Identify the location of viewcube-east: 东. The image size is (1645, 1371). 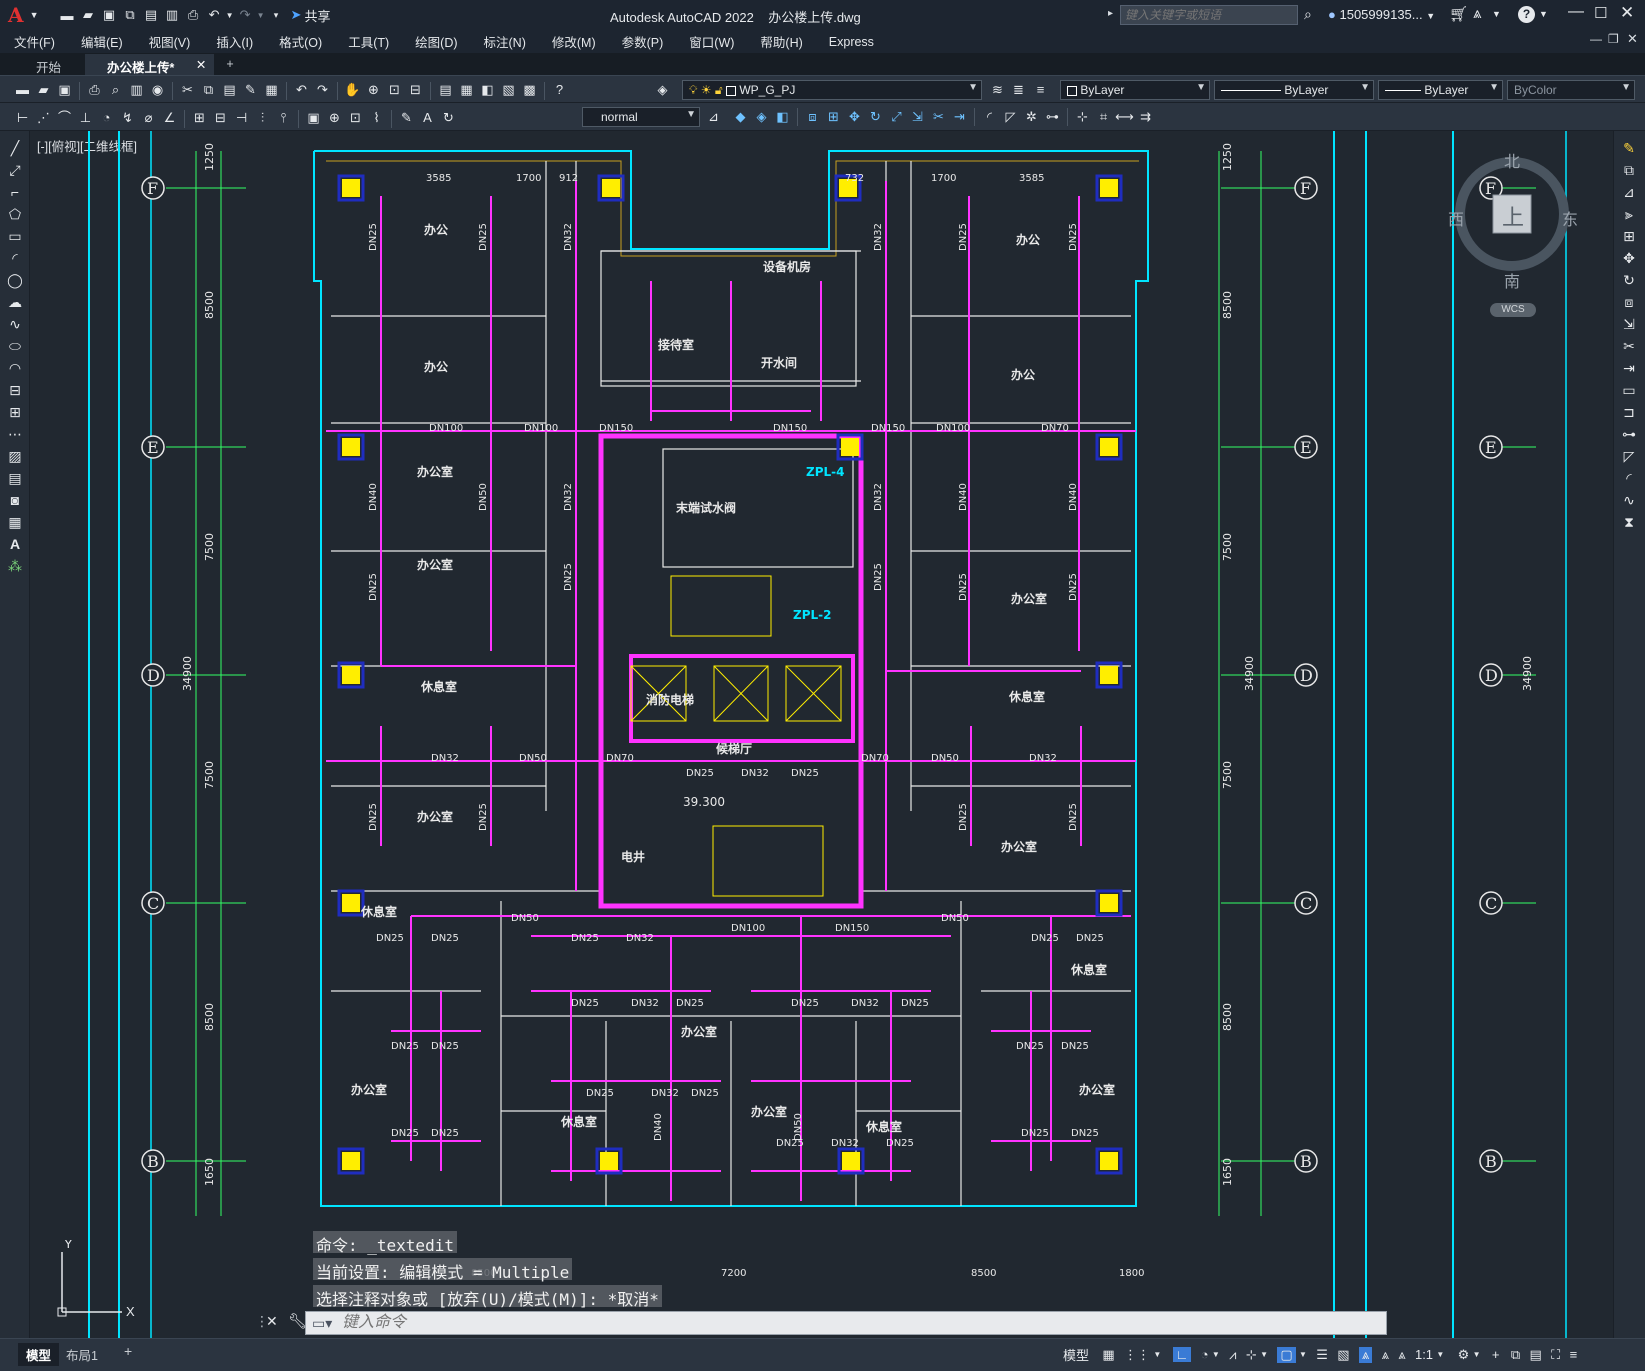
(1570, 218).